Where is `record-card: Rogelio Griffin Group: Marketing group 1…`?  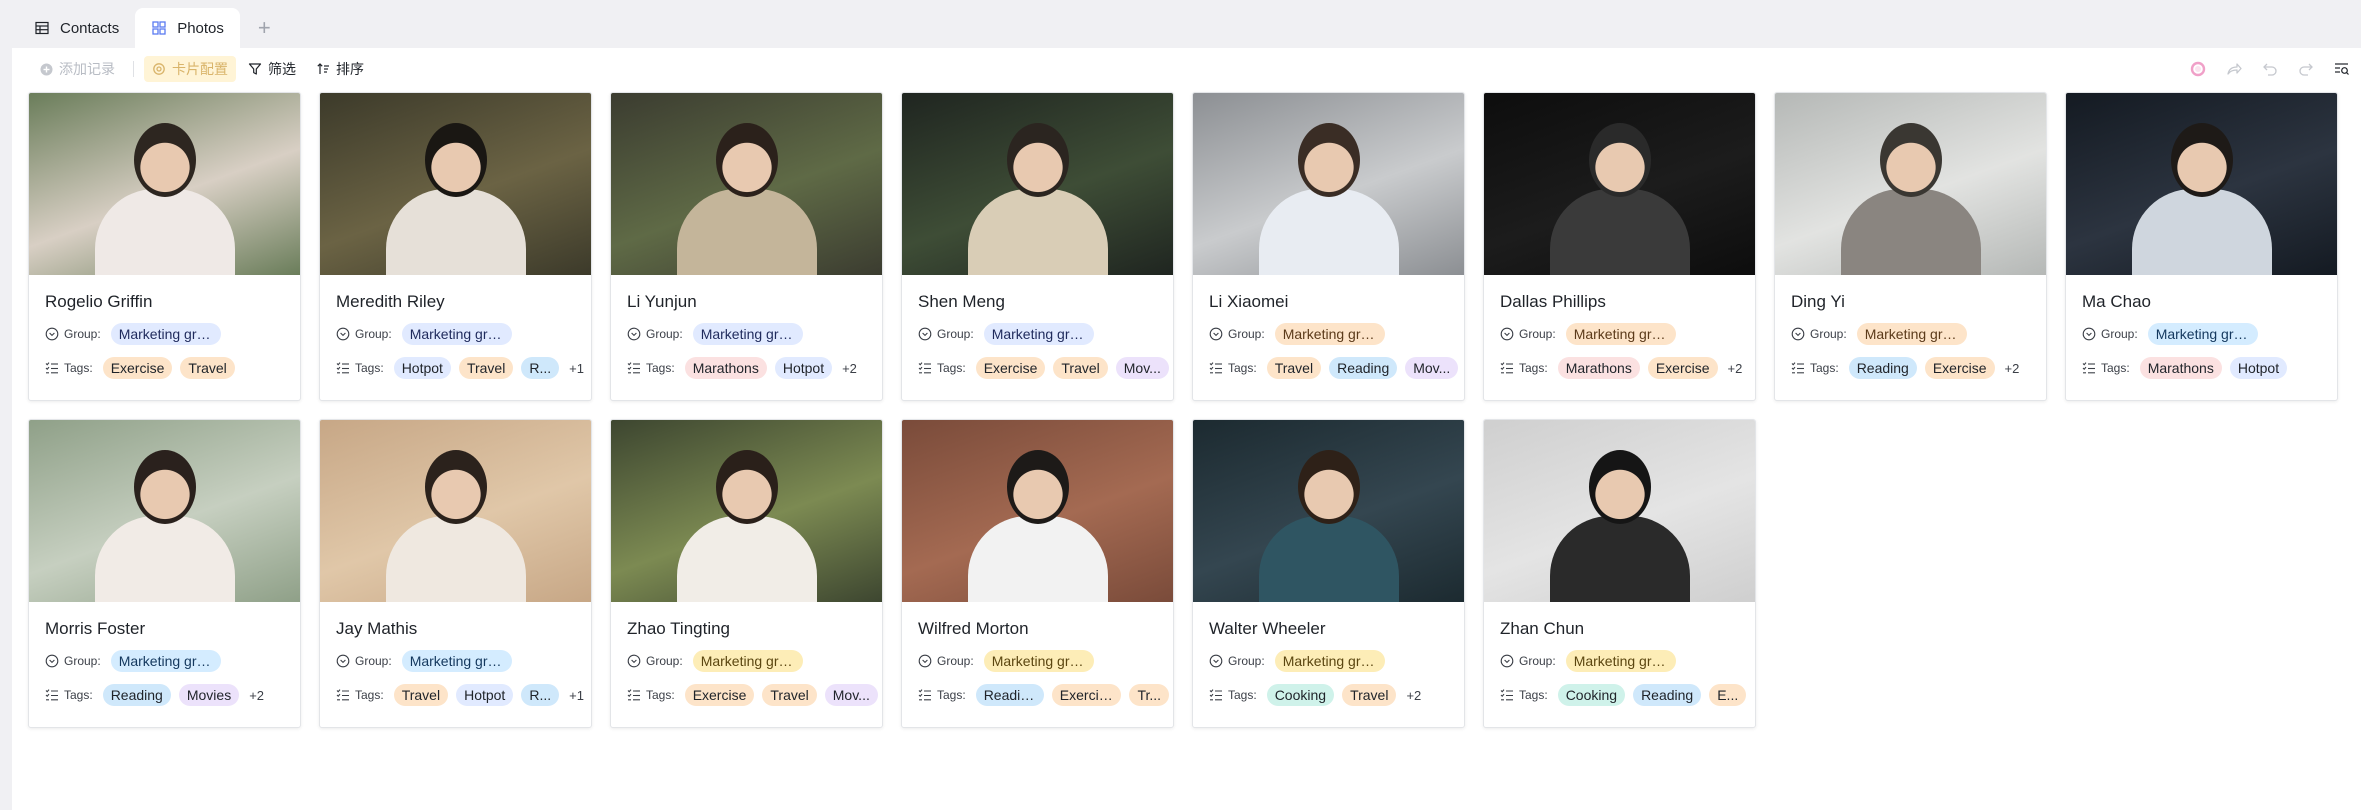 record-card: Rogelio Griffin Group: Marketing group 1… is located at coordinates (164, 246).